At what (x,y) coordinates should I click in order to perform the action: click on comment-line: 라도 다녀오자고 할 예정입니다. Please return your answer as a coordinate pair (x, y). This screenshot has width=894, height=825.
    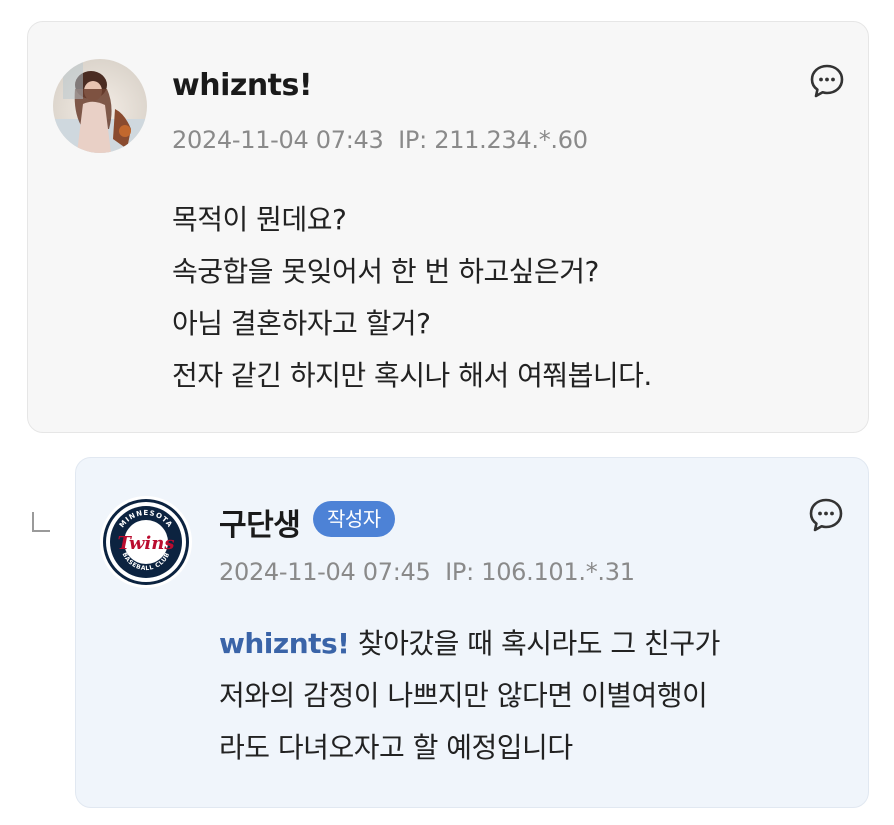
    Looking at the image, I should click on (396, 747).